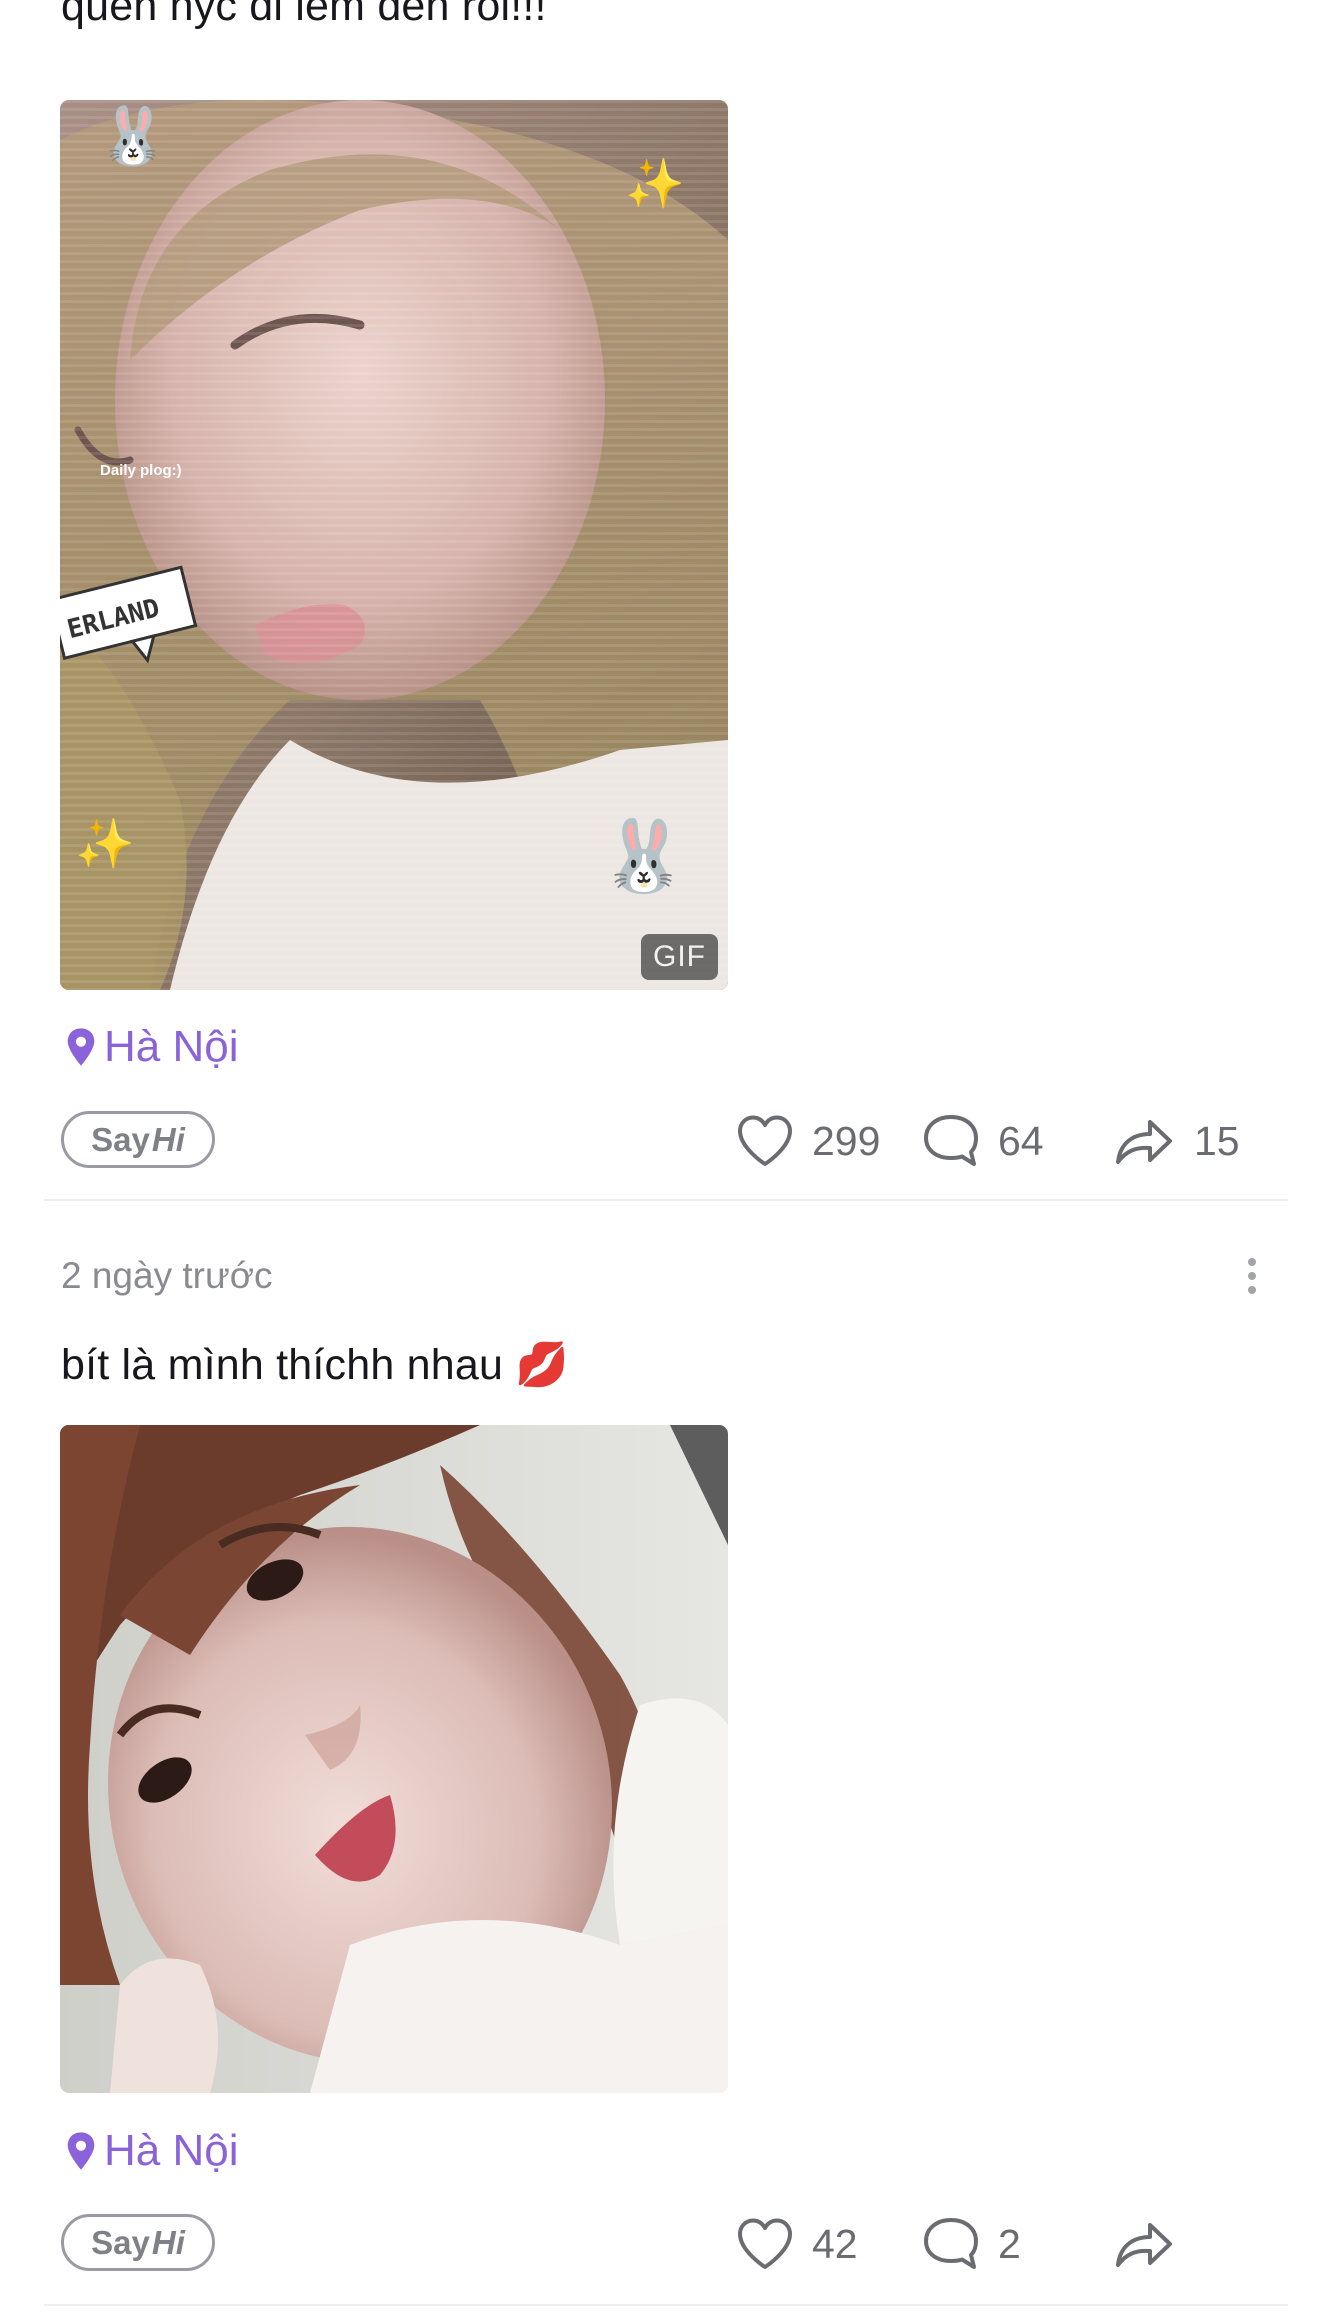 This screenshot has height=2322, width=1320. Describe the element at coordinates (304, 15) in the screenshot. I see `post-caption: quen nyc di lem den roi!!!` at that location.